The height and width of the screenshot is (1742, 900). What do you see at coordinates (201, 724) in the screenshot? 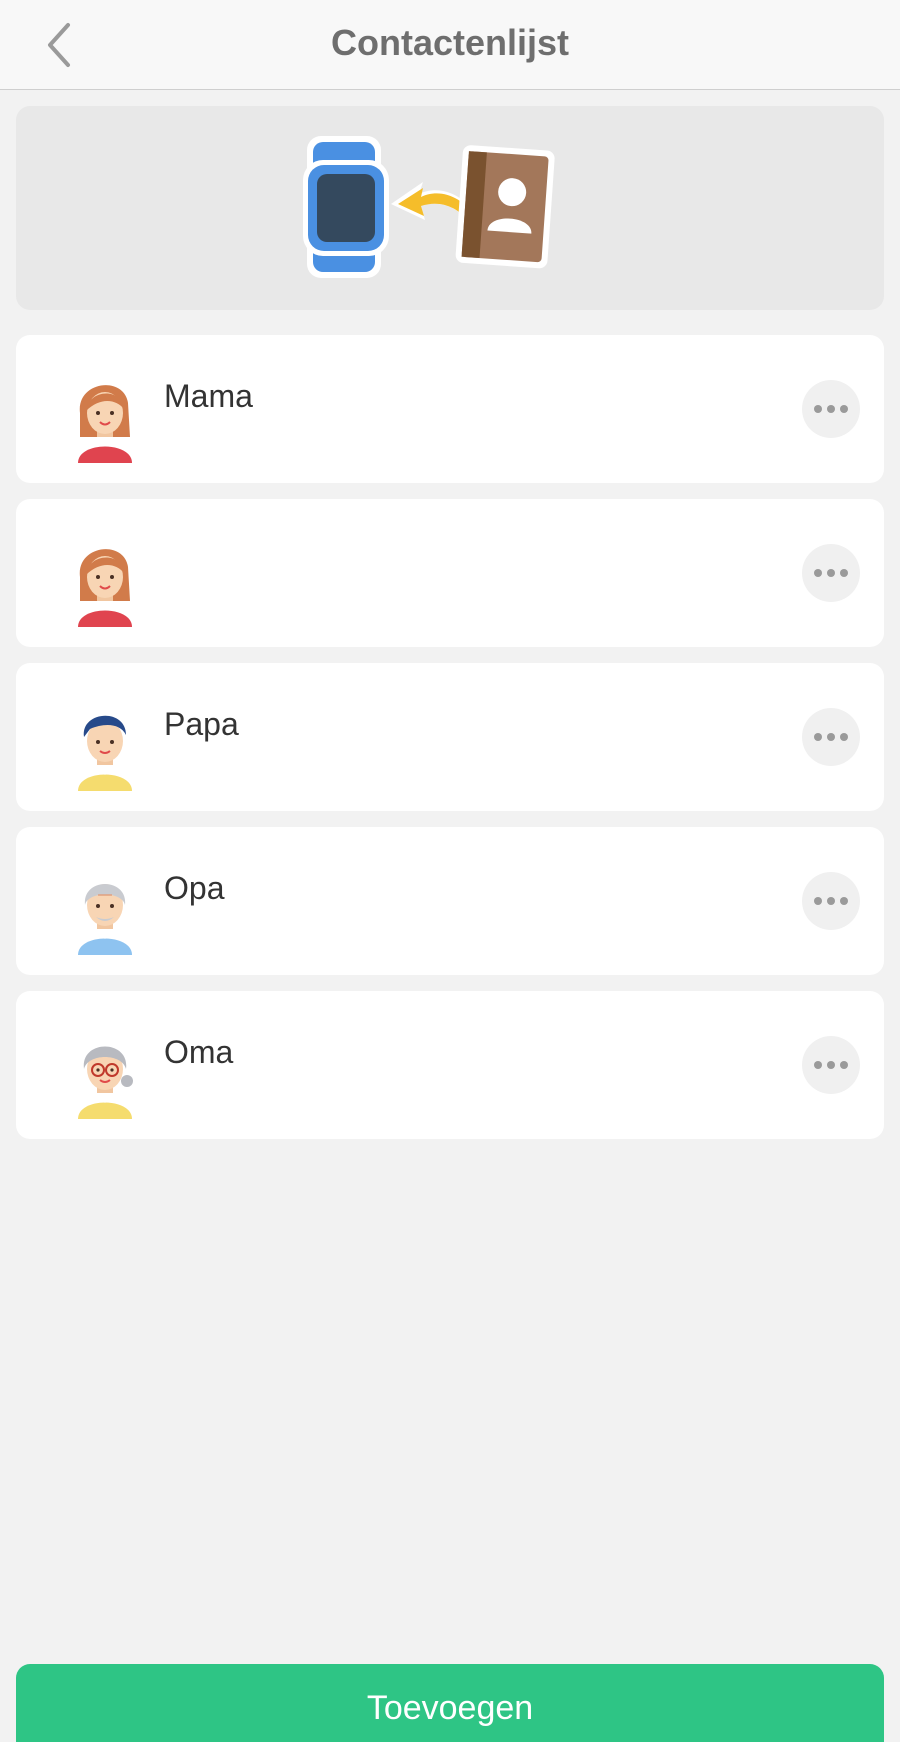
I see `contact-name: Papa` at bounding box center [201, 724].